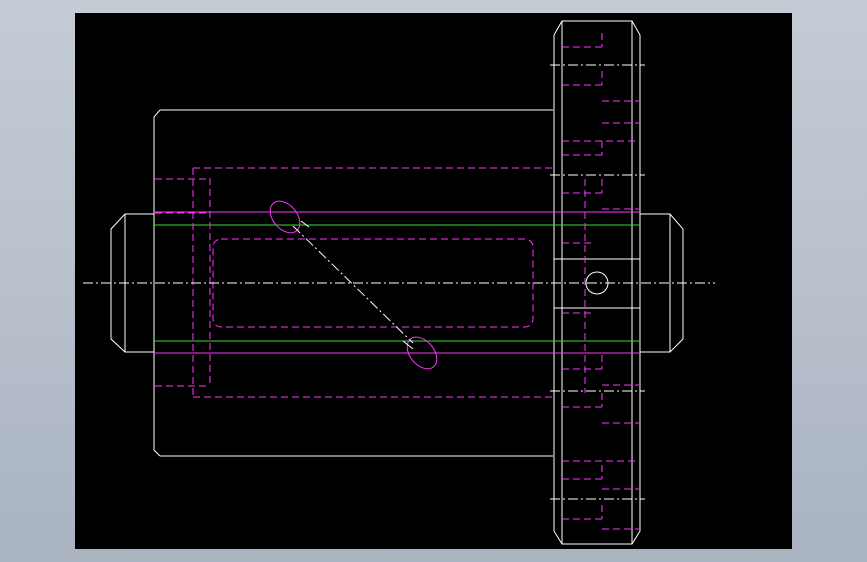 The image size is (867, 562). Describe the element at coordinates (353, 284) in the screenshot. I see `helical-slot-centerline` at that location.